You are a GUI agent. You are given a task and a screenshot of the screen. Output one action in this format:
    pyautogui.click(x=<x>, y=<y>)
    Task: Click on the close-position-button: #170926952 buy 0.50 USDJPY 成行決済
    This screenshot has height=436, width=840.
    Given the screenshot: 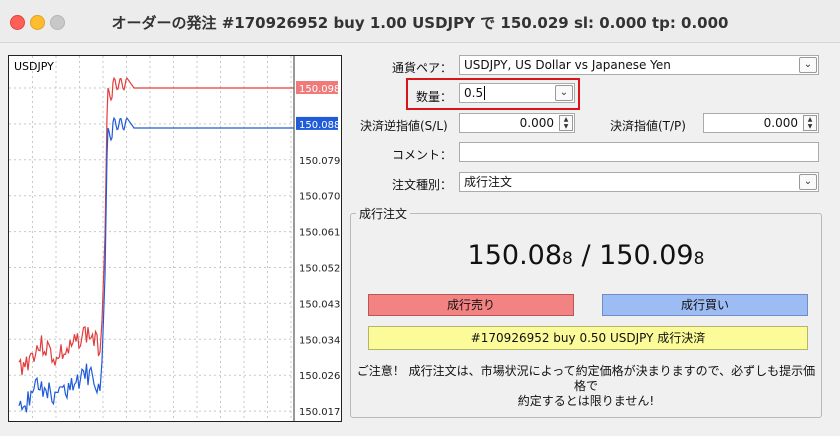 What is the action you would take?
    pyautogui.click(x=588, y=338)
    